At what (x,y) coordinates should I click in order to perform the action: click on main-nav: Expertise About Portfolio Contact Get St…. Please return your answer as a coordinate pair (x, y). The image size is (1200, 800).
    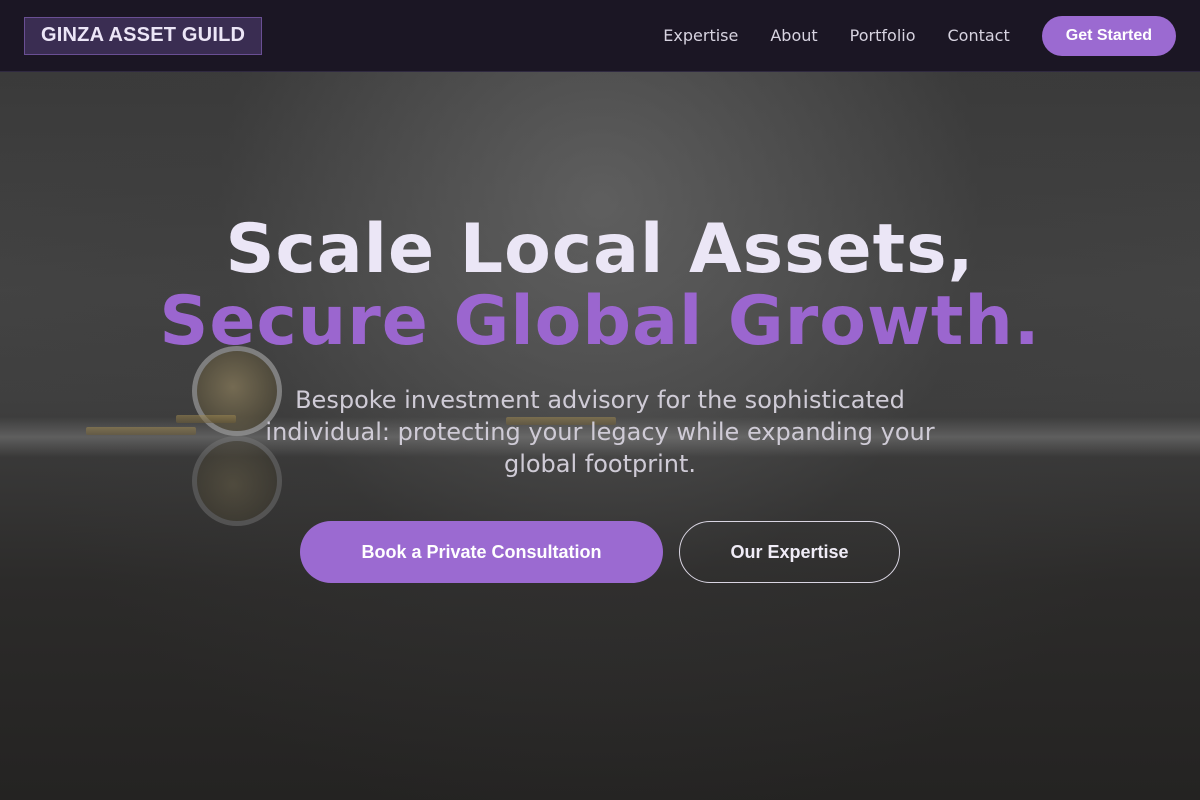
    Looking at the image, I should click on (919, 35).